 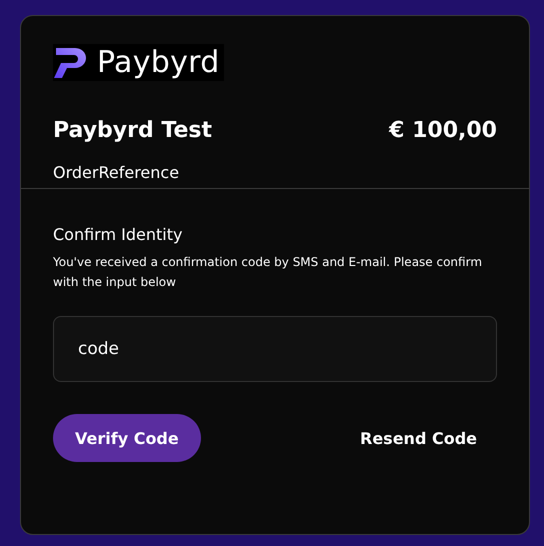 I want to click on code-field: code, so click(x=275, y=349).